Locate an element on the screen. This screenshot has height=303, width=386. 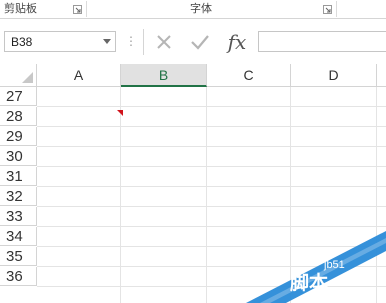
column-header-b: B is located at coordinates (164, 75).